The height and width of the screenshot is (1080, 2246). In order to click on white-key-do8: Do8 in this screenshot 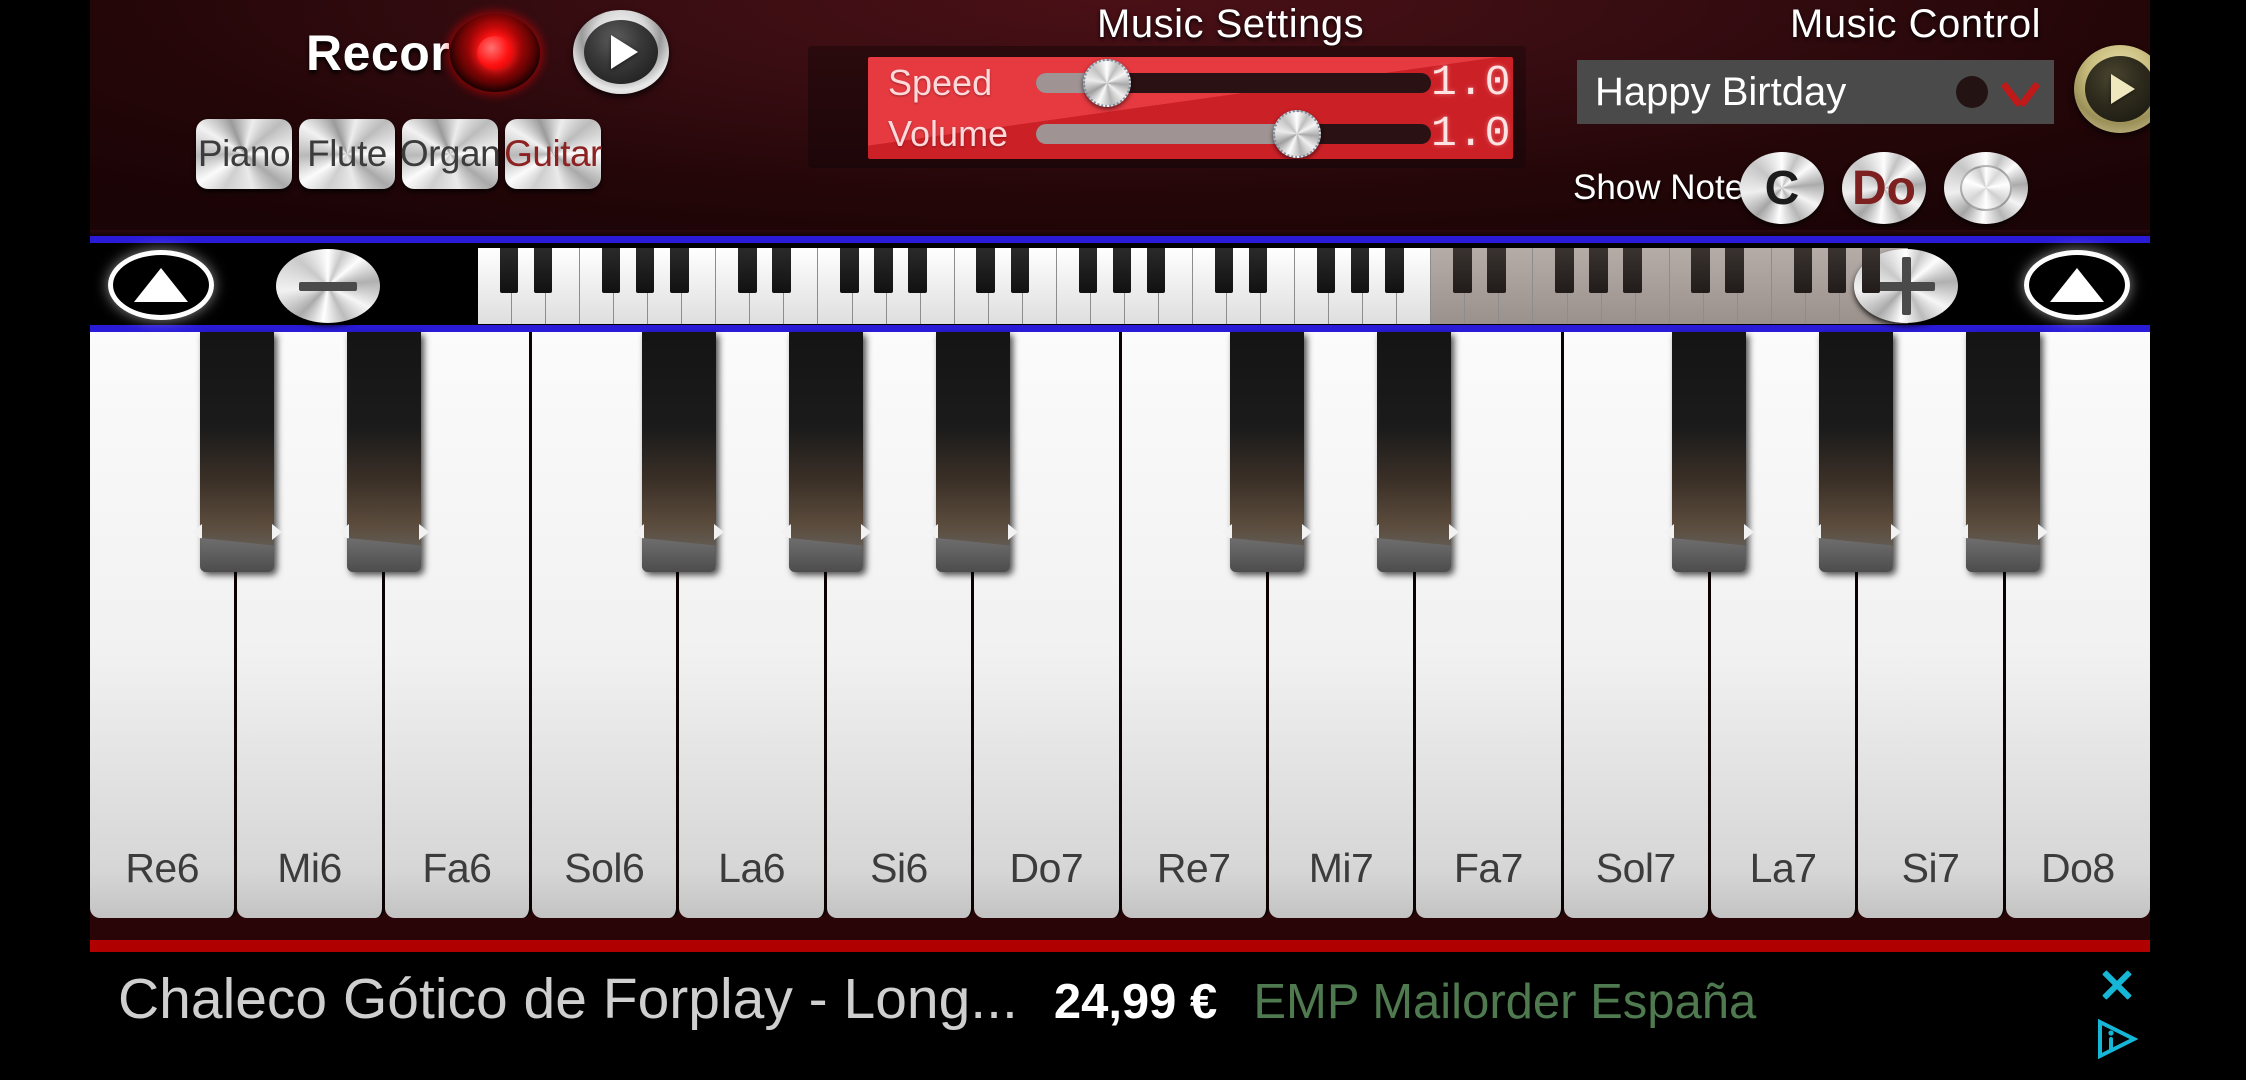, I will do `click(2078, 625)`.